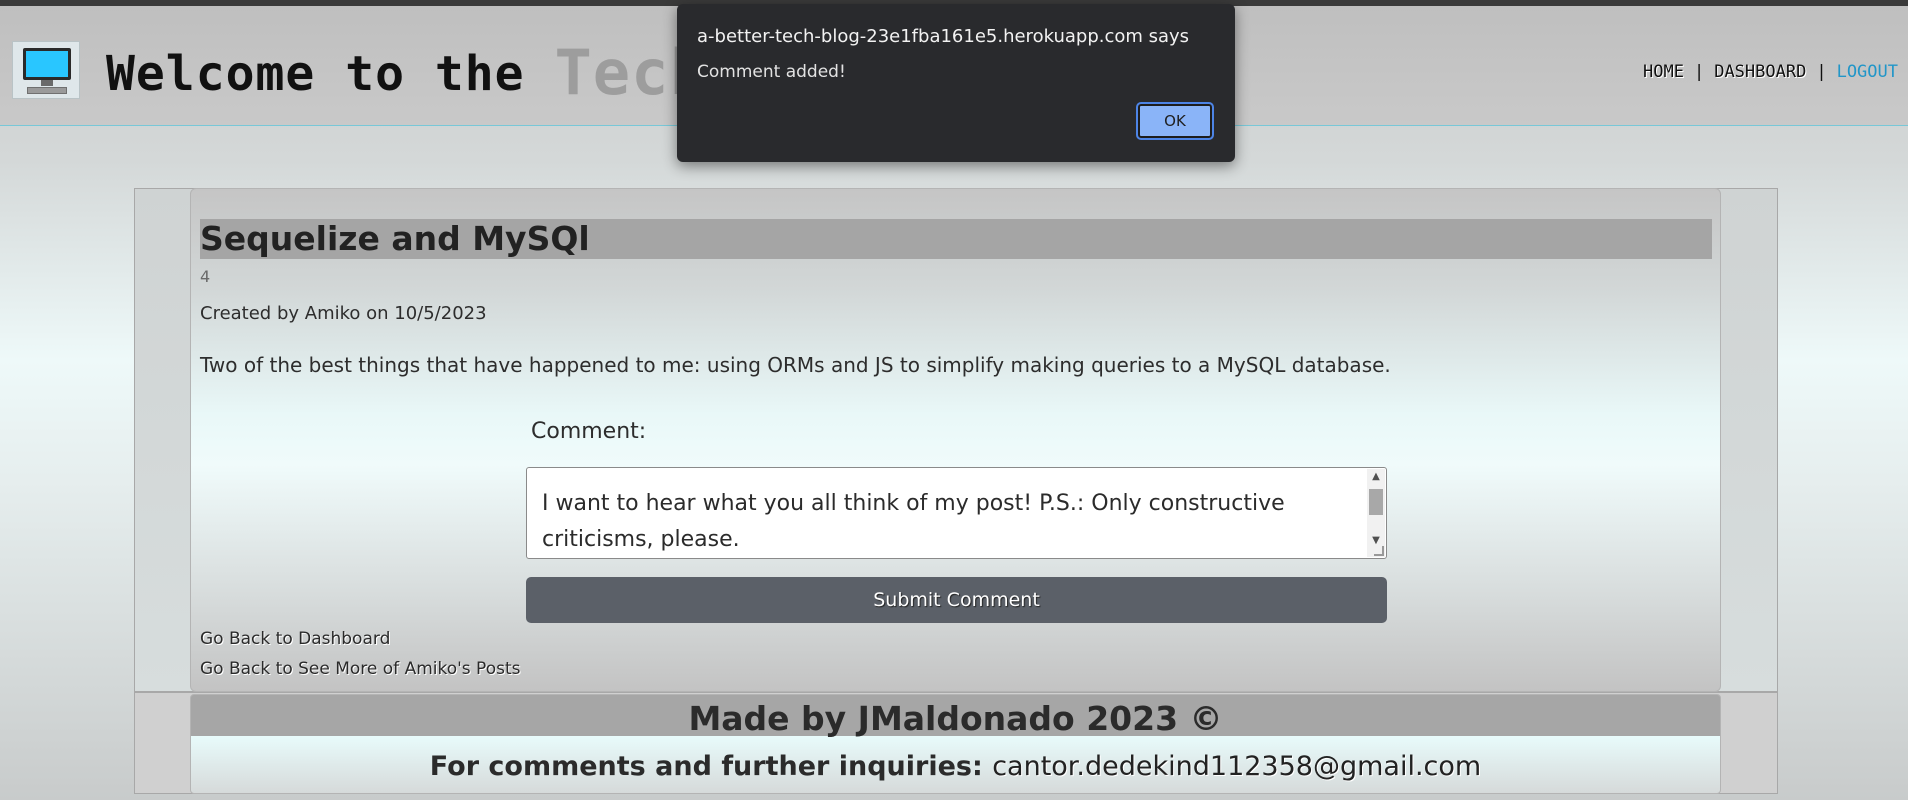  What do you see at coordinates (1379, 551) in the screenshot?
I see `resize-handle` at bounding box center [1379, 551].